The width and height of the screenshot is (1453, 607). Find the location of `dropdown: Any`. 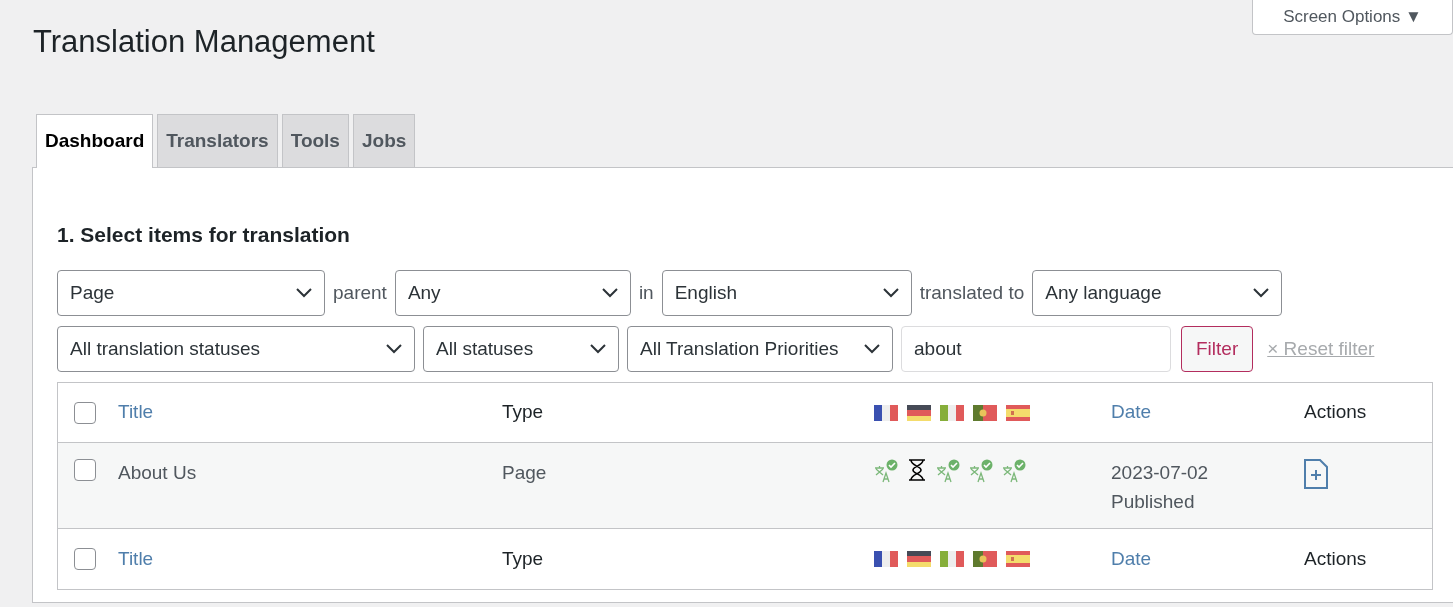

dropdown: Any is located at coordinates (512, 293).